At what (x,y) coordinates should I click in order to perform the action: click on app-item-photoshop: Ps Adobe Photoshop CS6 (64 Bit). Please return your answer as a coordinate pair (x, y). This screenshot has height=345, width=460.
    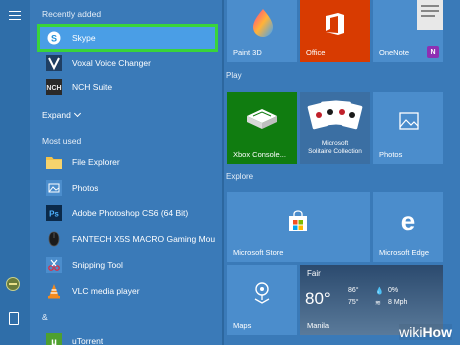
    Looking at the image, I should click on (127, 213).